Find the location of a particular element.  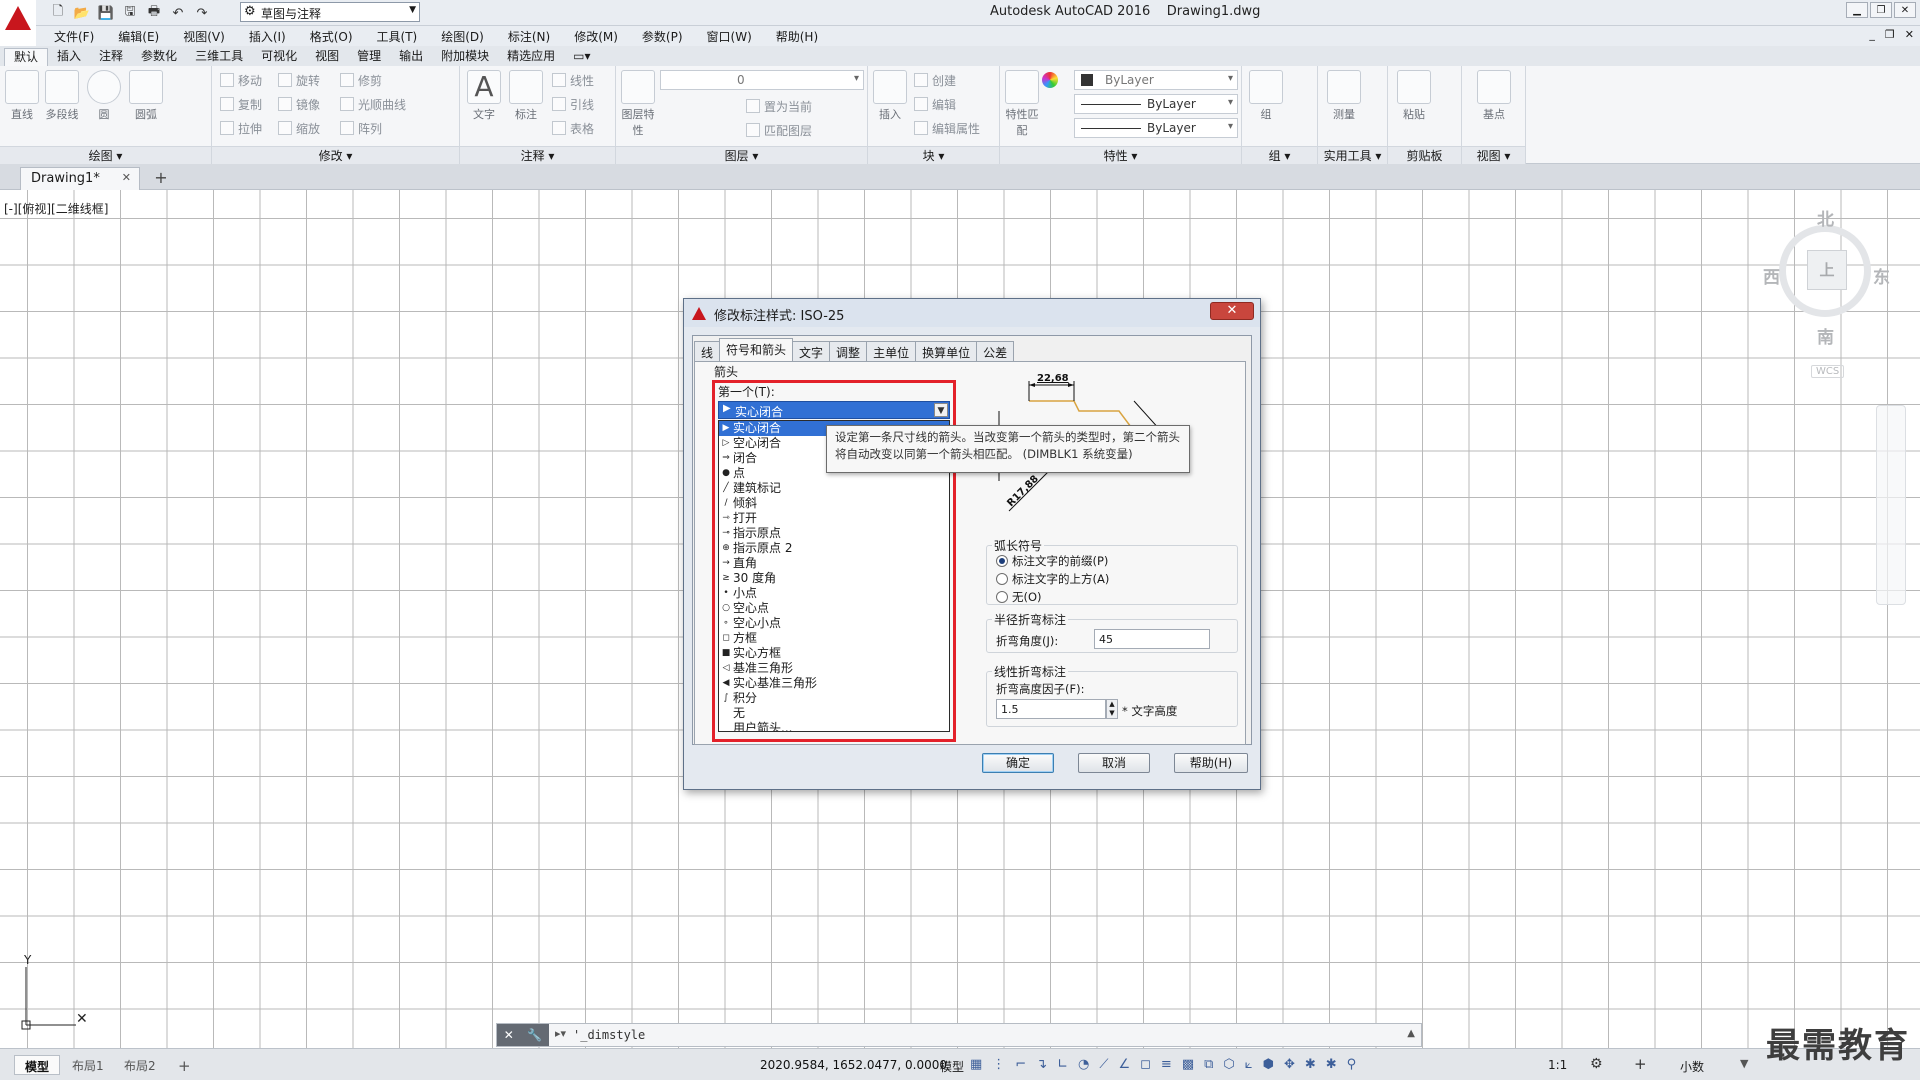

ribbon-tab-featured-apps: 精选应用 is located at coordinates (531, 57).